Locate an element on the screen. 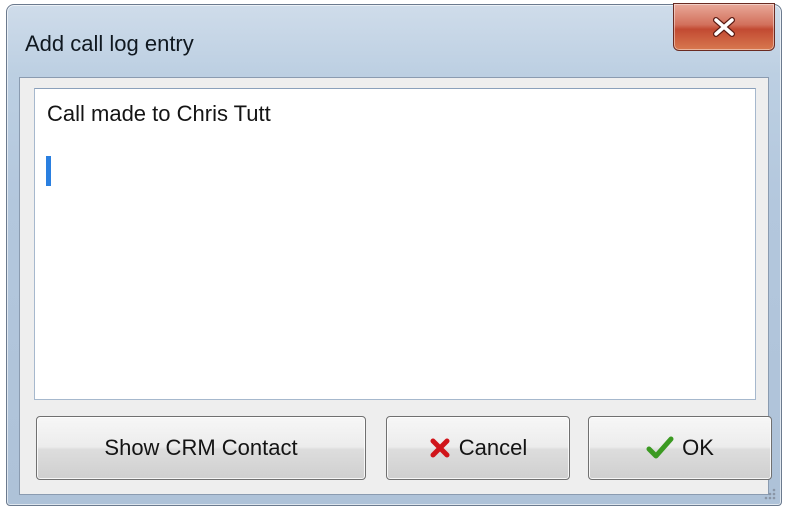 The image size is (788, 510). show-crm-contact-label: Show CRM Contact is located at coordinates (201, 447).